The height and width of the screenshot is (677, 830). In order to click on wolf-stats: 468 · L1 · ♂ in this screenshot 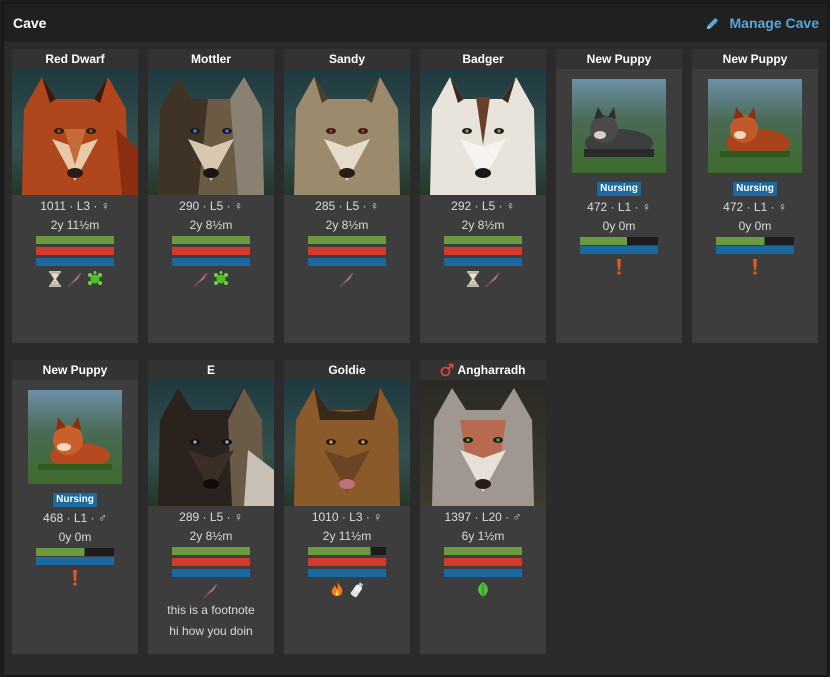, I will do `click(75, 518)`.